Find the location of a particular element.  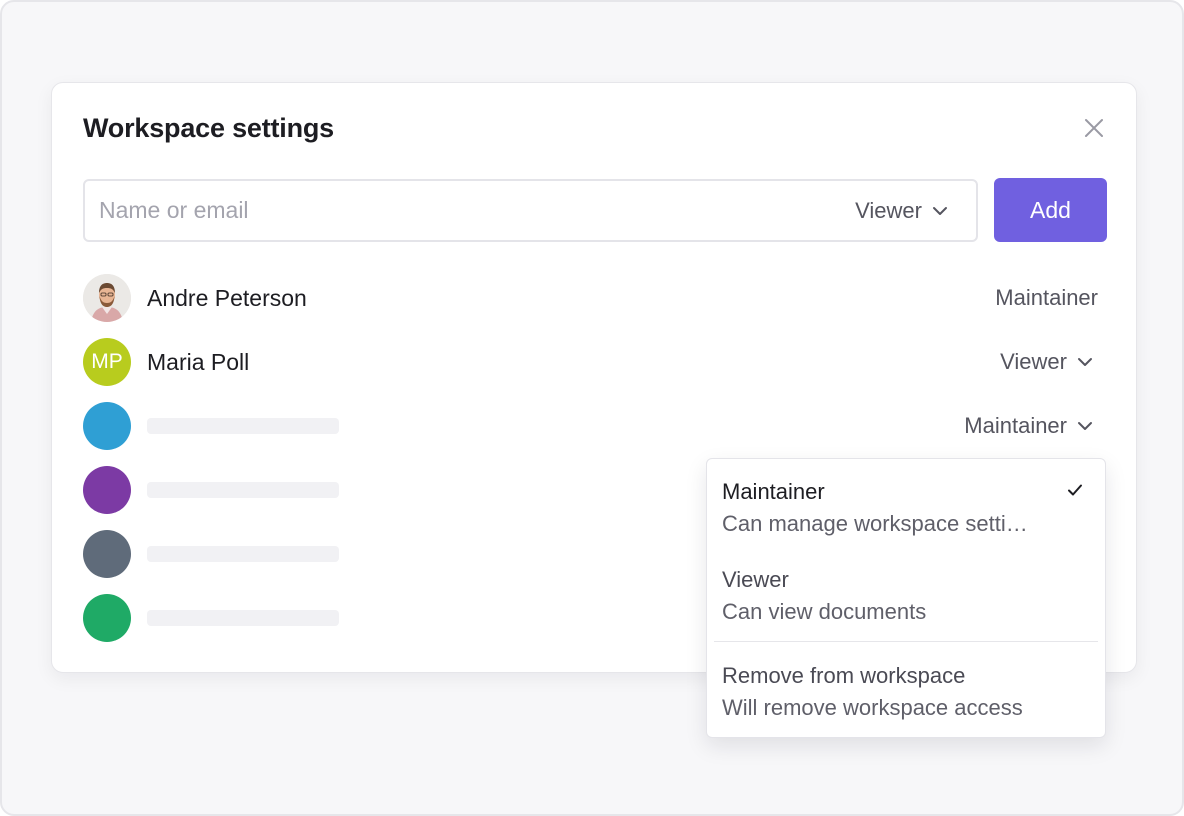

member-name: Maria Poll is located at coordinates (198, 362).